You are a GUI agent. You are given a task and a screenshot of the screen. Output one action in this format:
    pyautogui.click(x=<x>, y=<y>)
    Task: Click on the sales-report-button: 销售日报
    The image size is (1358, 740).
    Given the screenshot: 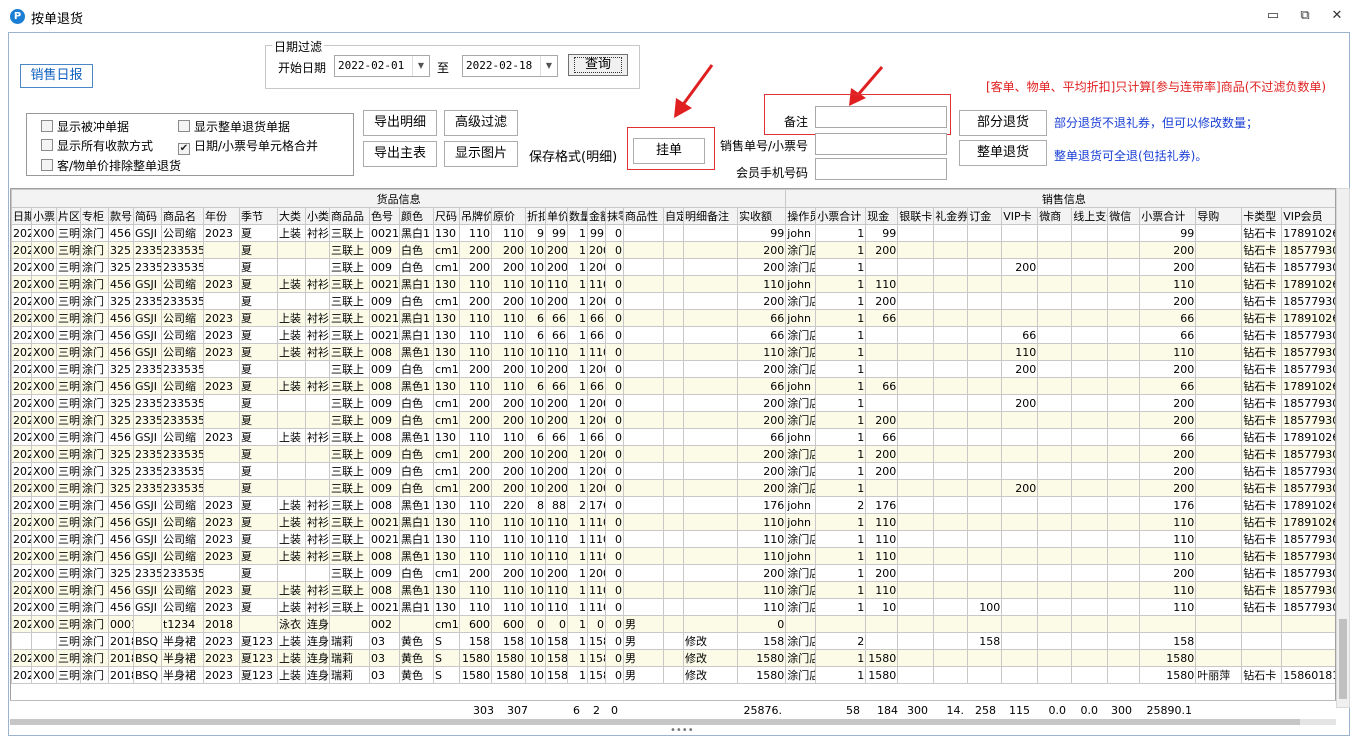 What is the action you would take?
    pyautogui.click(x=56, y=76)
    